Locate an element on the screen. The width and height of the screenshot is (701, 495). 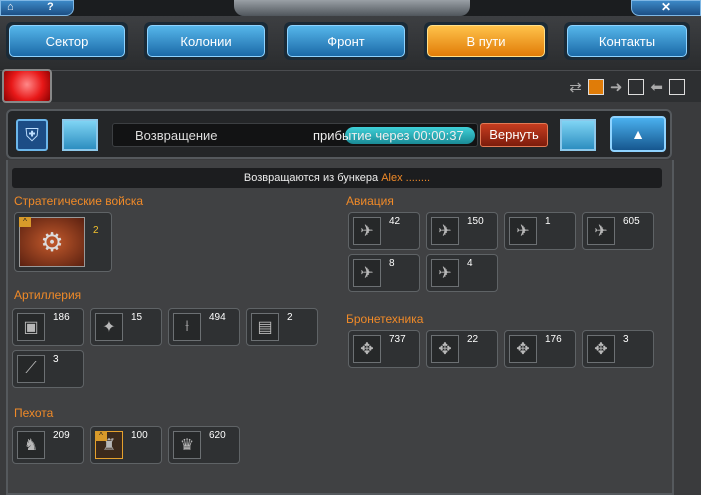
unit-card: ▤ 2 is located at coordinates (282, 327).